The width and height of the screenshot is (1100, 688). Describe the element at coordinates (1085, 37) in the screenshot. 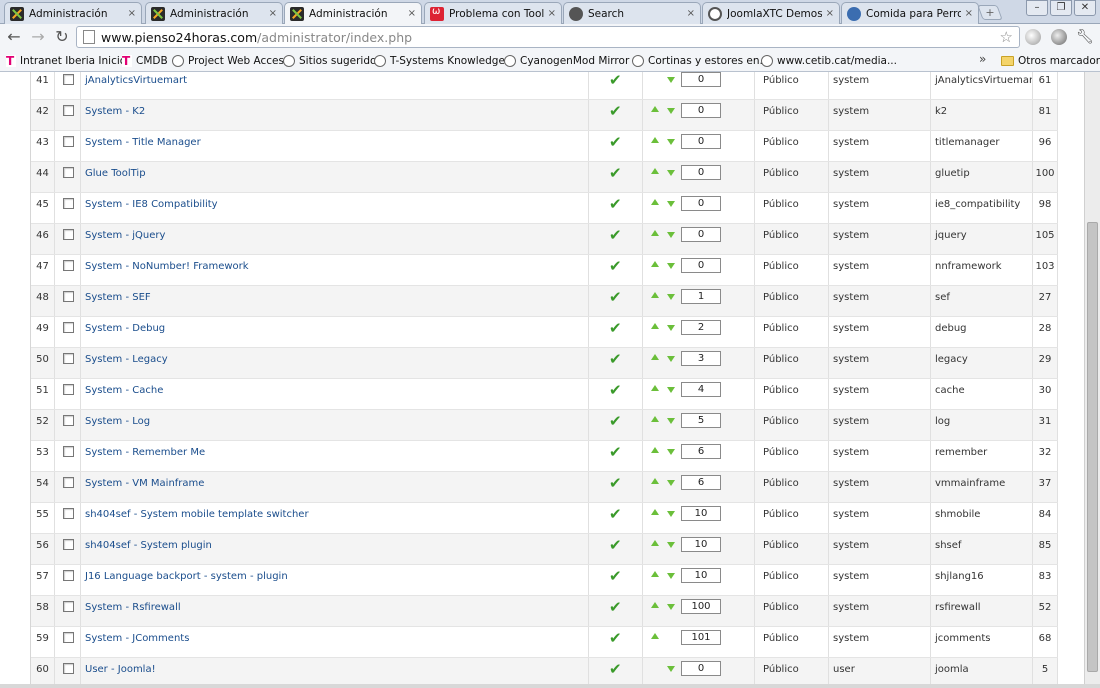

I see `wrench-icon: 🔧︎` at that location.